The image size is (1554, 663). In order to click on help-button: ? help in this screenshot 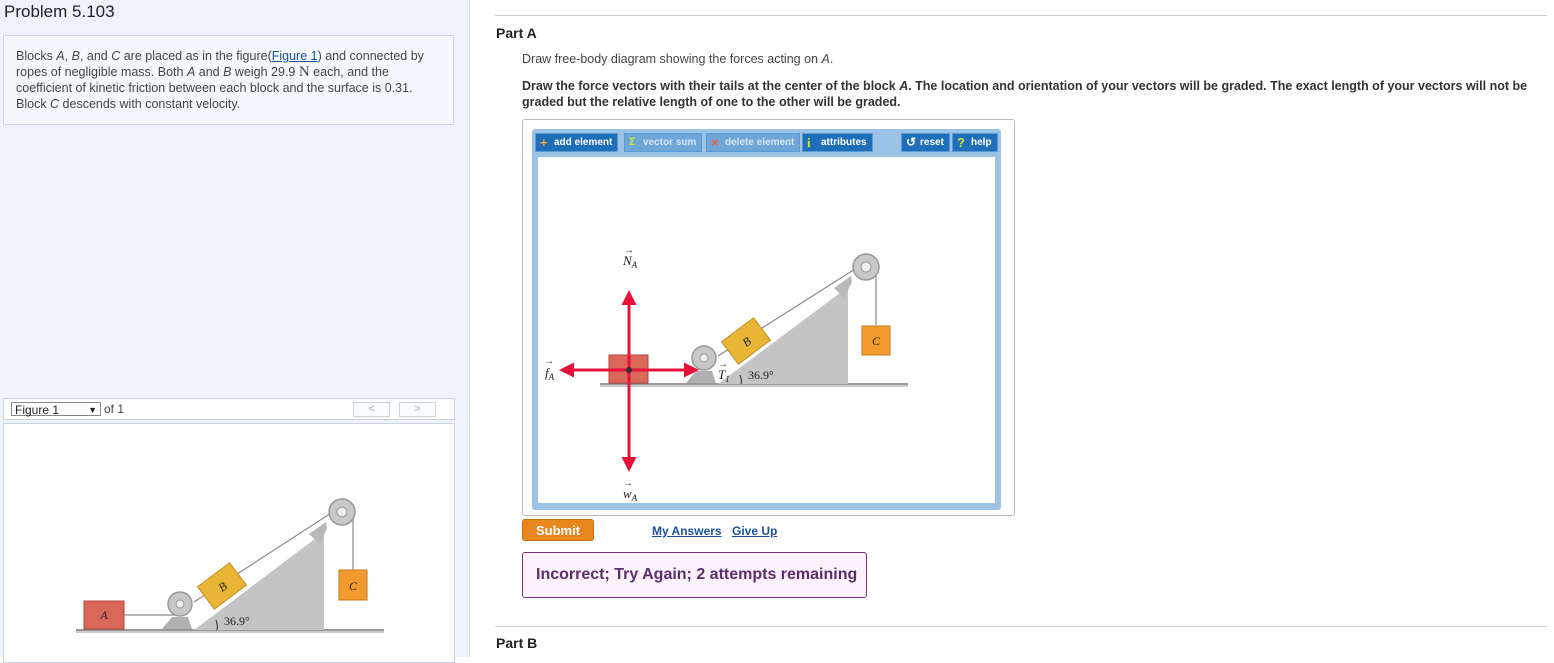, I will do `click(975, 142)`.